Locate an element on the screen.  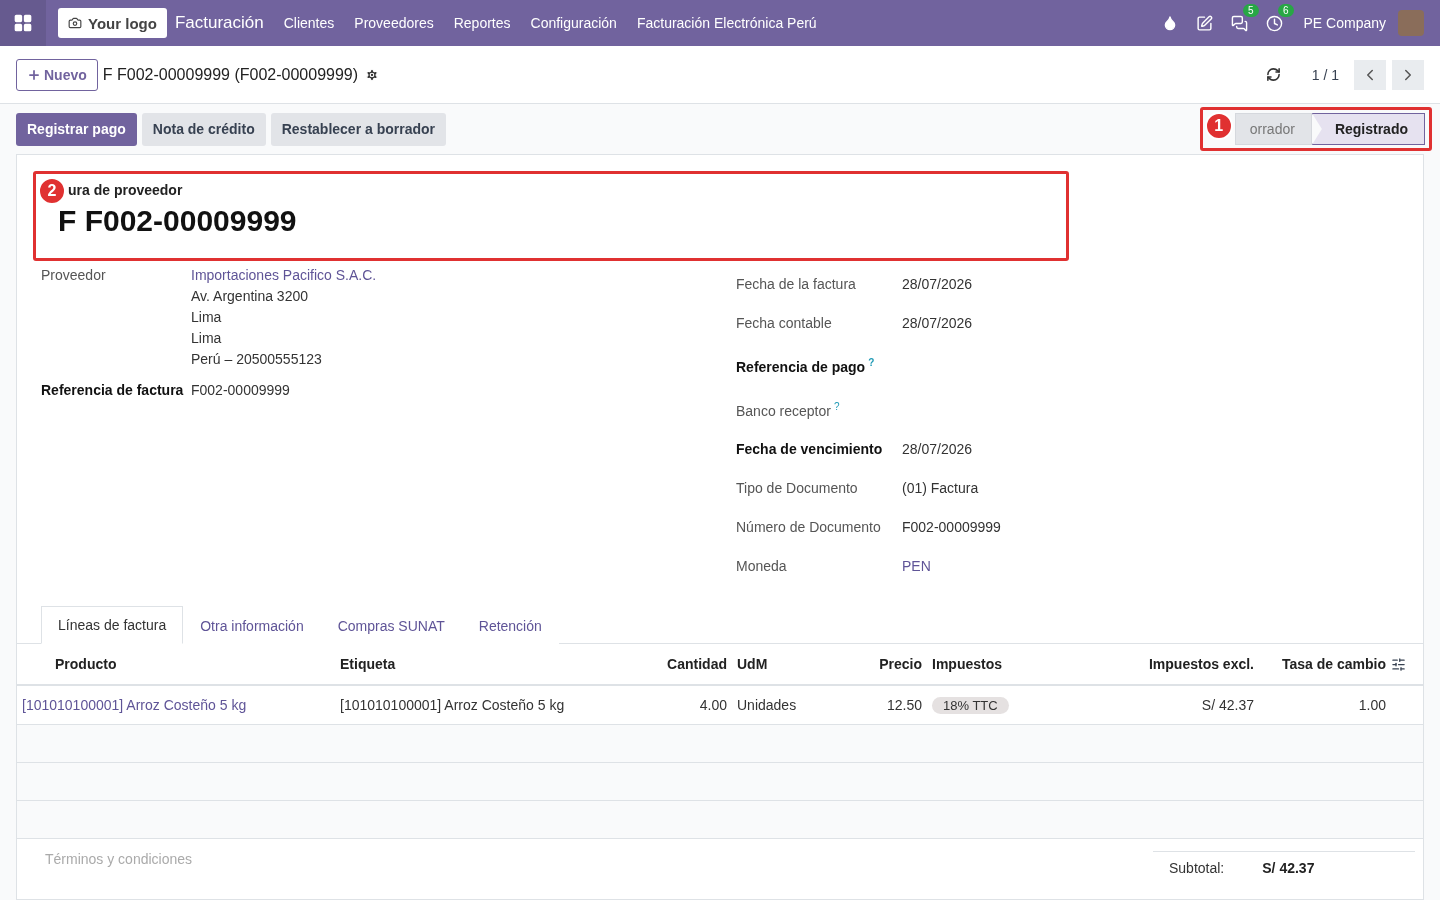
field-label: Fecha contable is located at coordinates (784, 323).